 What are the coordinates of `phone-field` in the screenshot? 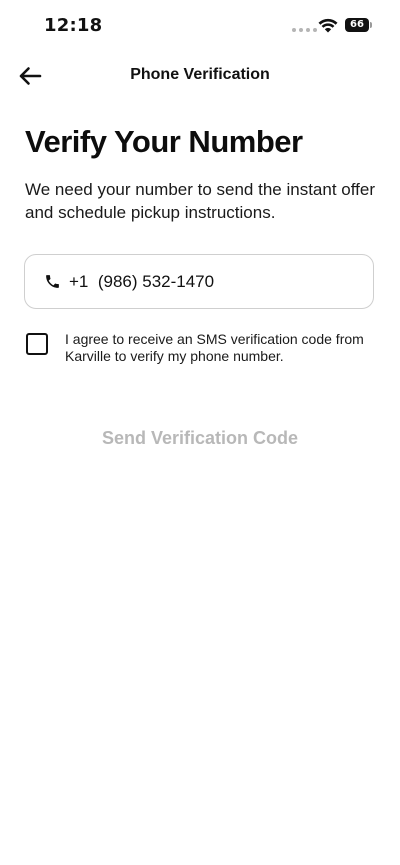 It's located at (199, 281).